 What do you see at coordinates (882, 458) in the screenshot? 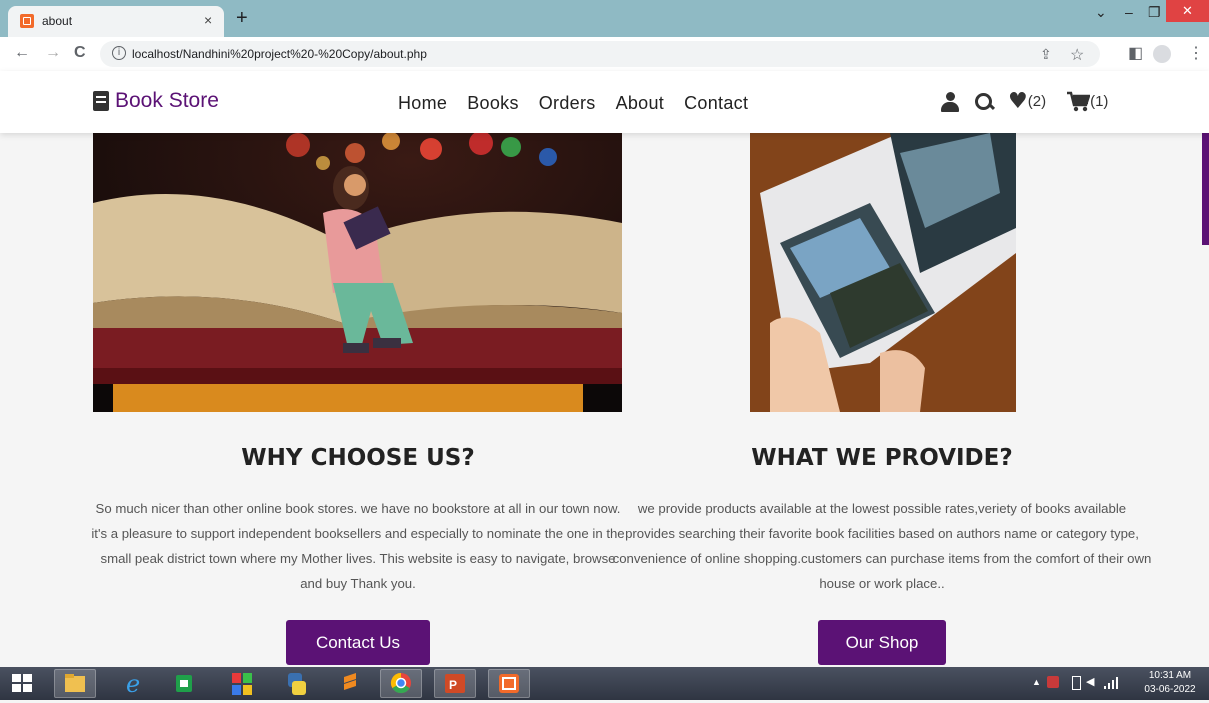
I see `what-we-provide-heading: WHAT WE PROVIDE?` at bounding box center [882, 458].